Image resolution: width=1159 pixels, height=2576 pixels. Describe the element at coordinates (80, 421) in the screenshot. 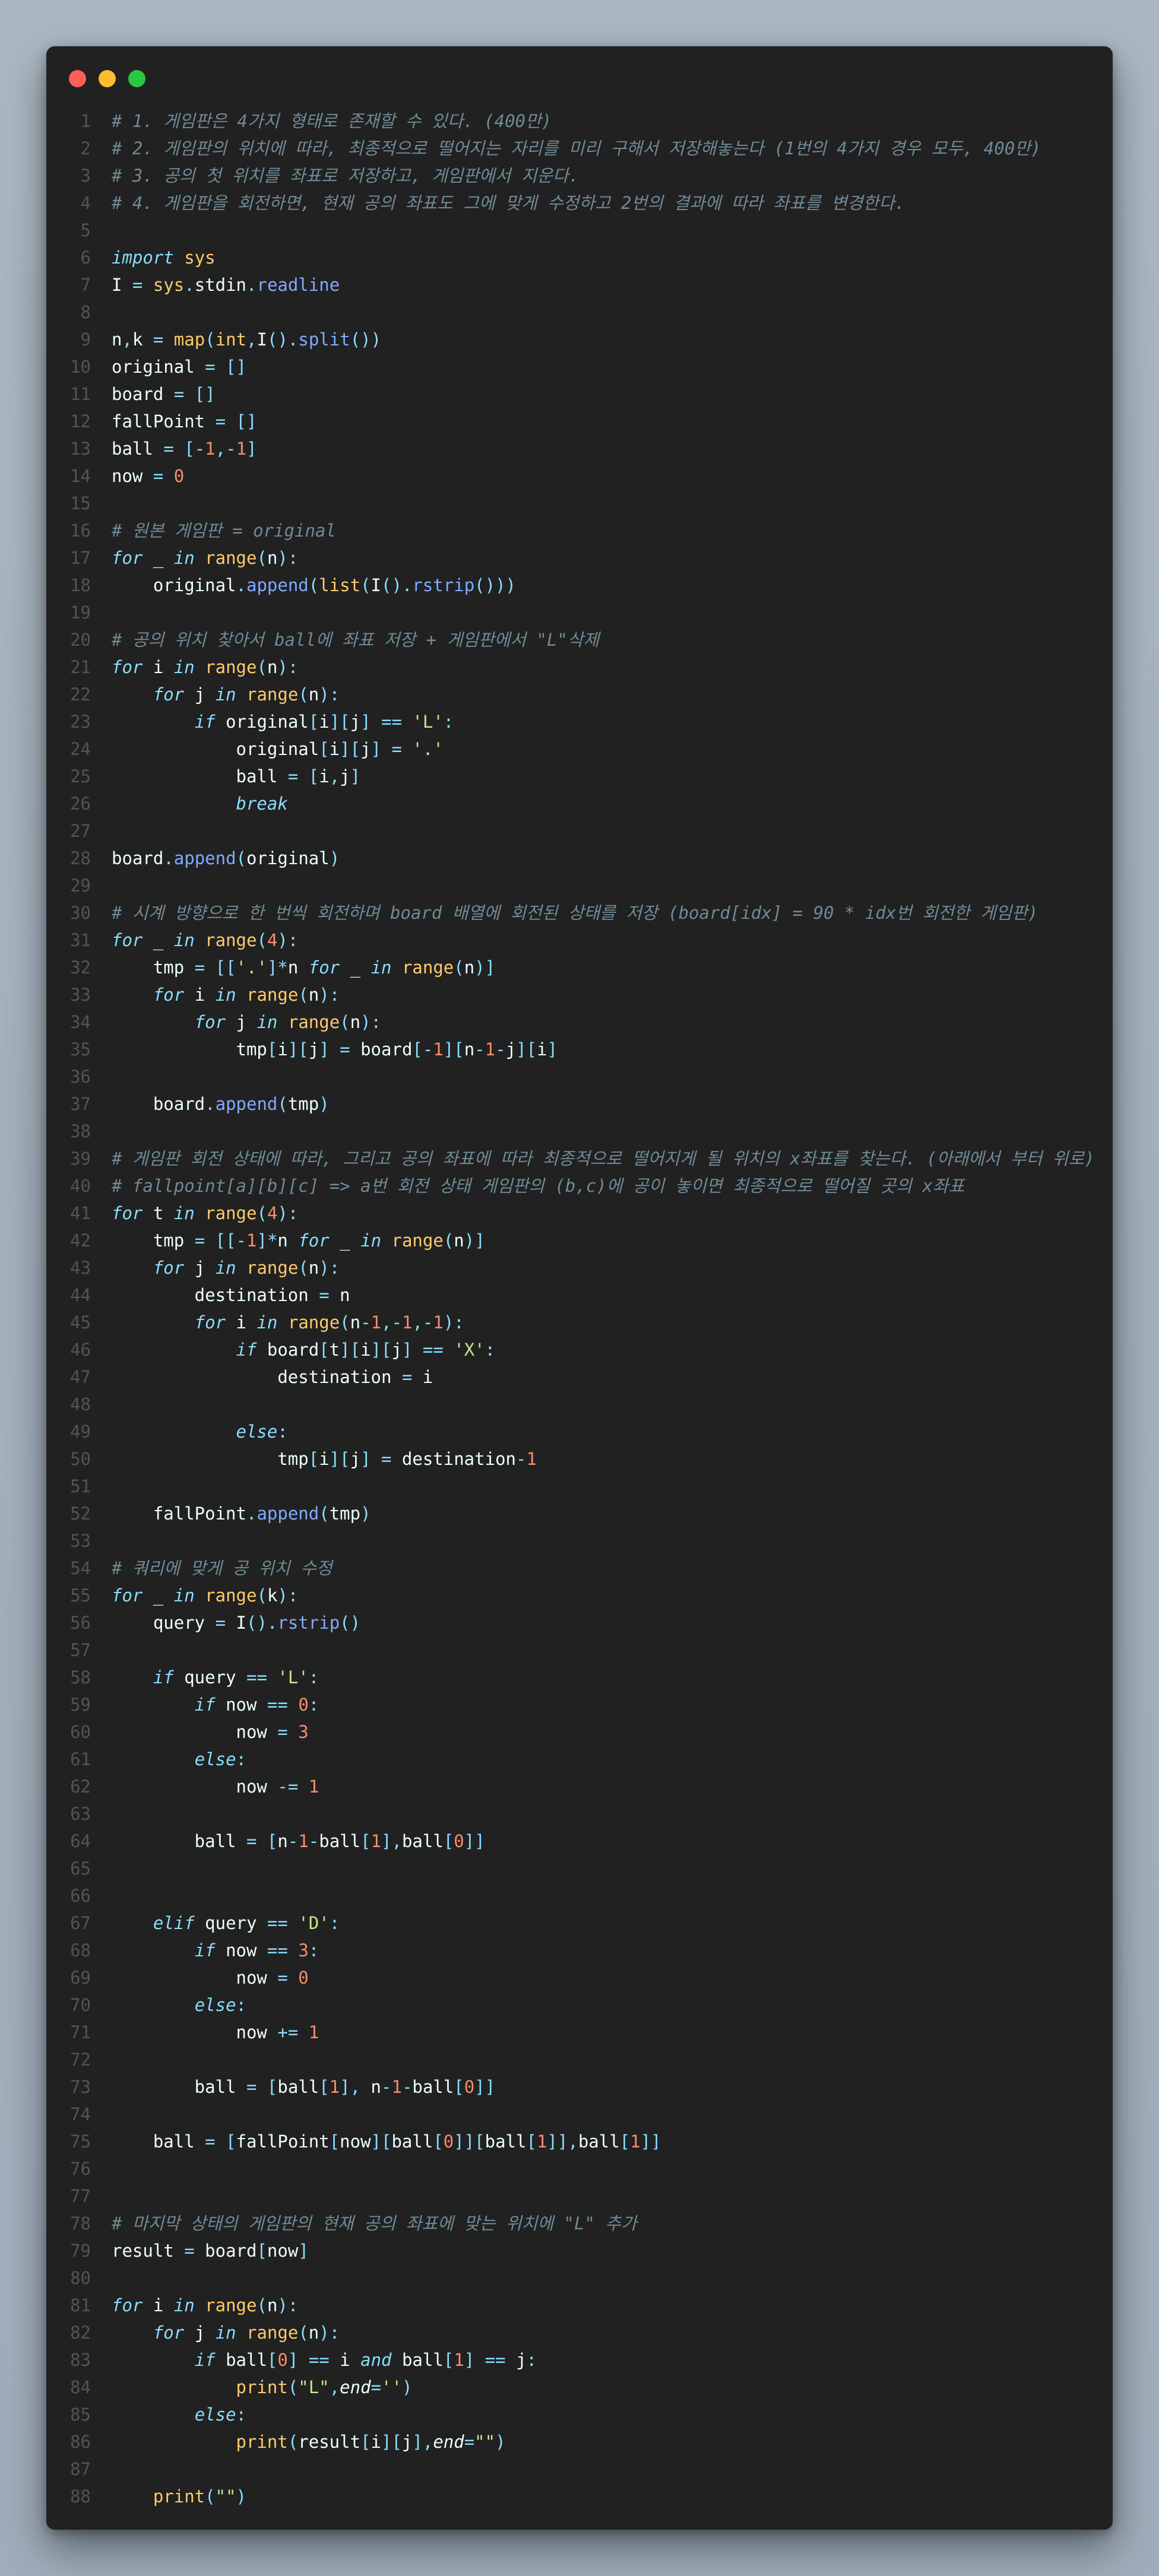

I see `line-number: 12` at that location.